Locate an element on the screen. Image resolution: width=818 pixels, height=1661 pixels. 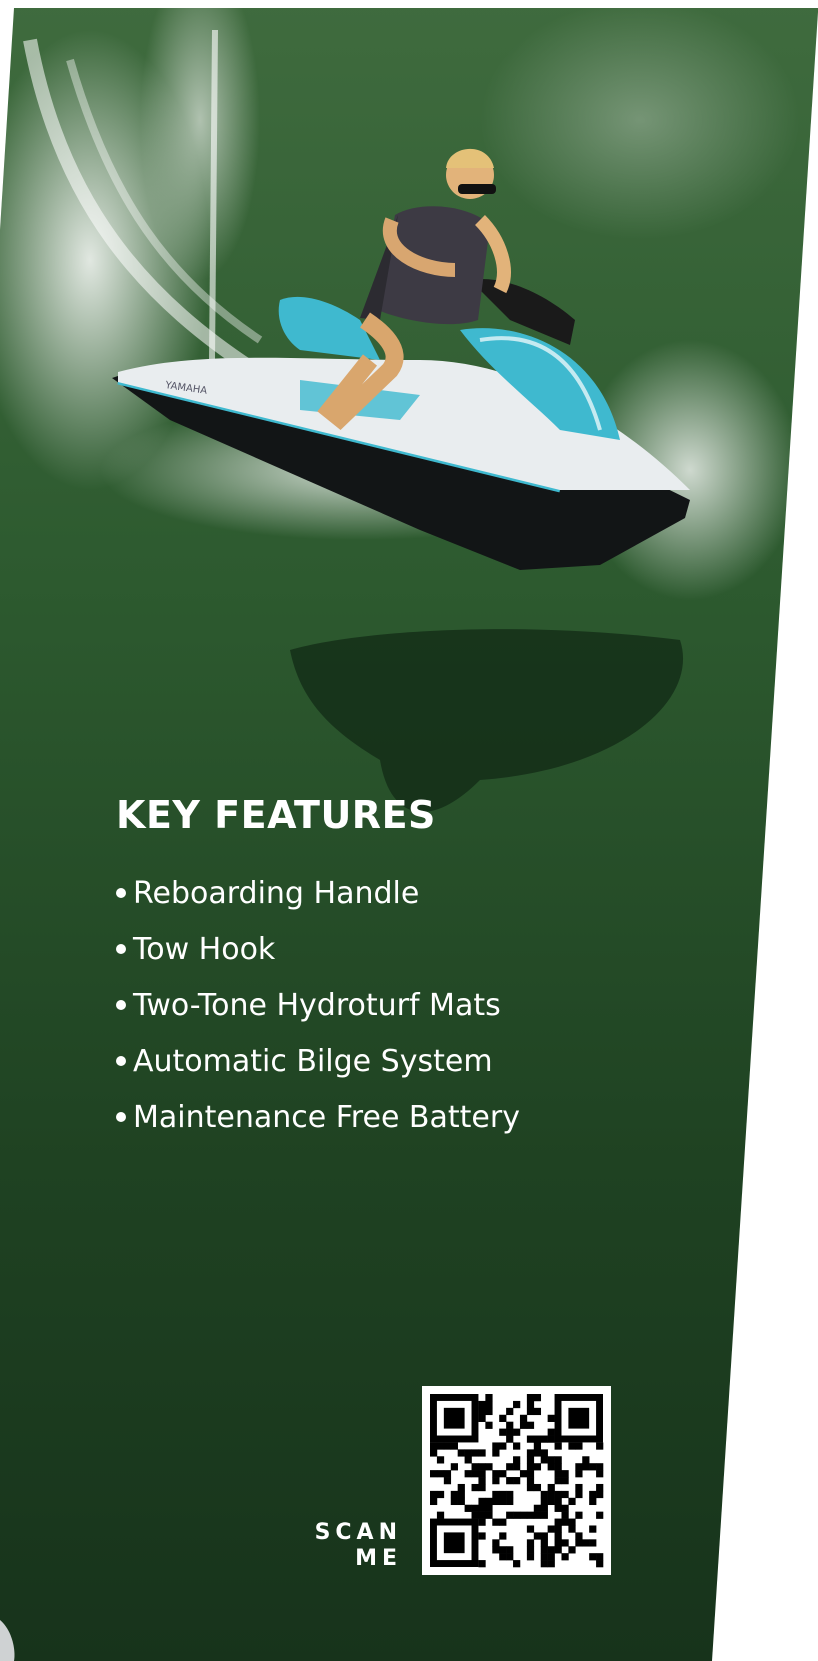
list-item: Reboarding Handle is located at coordinates (318, 894).